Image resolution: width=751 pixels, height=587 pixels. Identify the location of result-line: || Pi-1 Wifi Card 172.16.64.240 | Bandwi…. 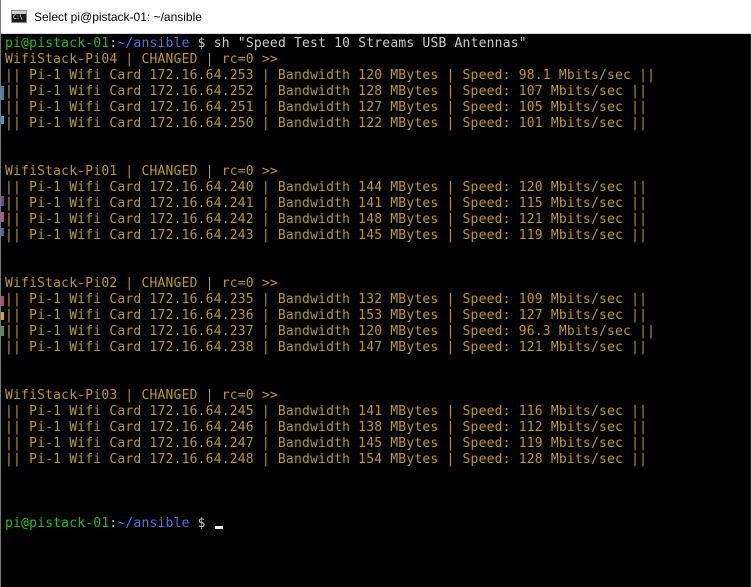
(326, 187).